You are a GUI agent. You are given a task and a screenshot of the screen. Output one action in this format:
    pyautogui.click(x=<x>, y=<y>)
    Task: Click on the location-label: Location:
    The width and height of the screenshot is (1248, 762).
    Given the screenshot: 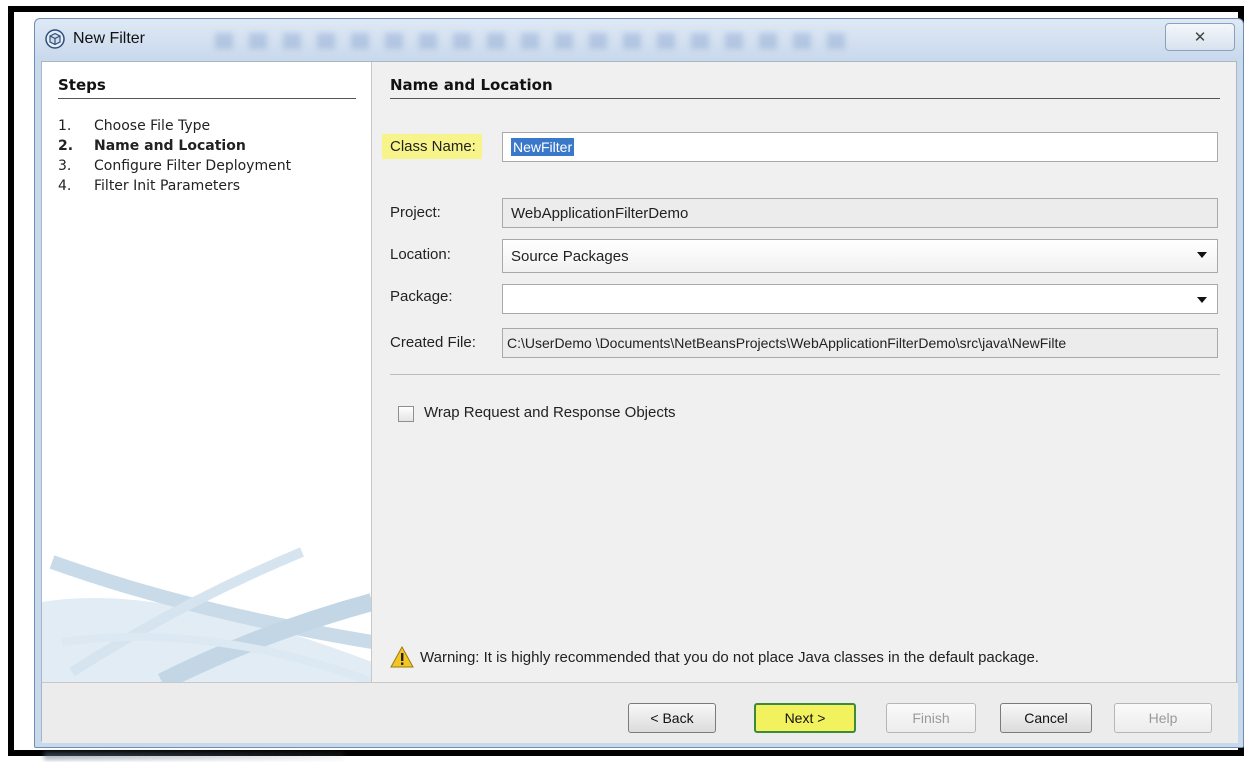 What is the action you would take?
    pyautogui.click(x=420, y=254)
    